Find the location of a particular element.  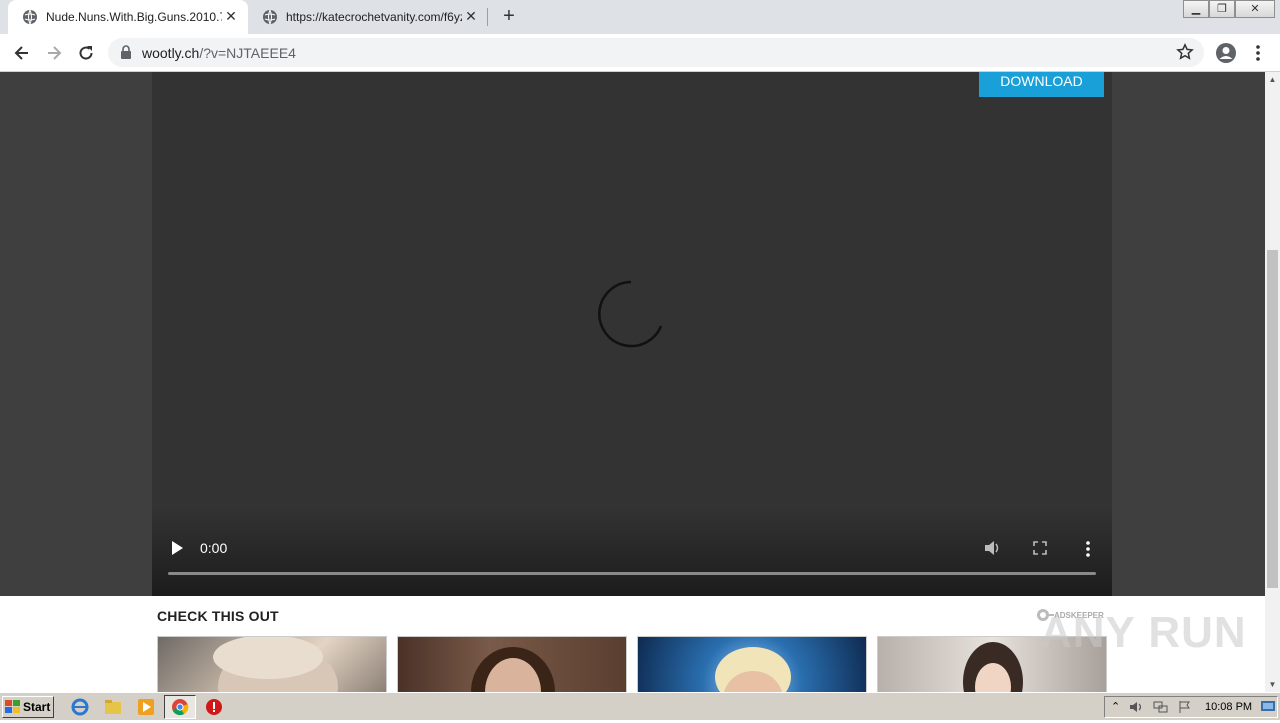

url-text: wootly.ch/?v=NJTAEEE4 is located at coordinates (219, 53).